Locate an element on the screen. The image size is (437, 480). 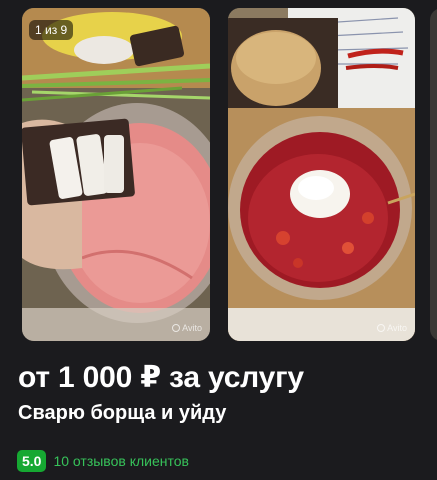
listing-title: Сварю борща и уйду is located at coordinates (122, 413).